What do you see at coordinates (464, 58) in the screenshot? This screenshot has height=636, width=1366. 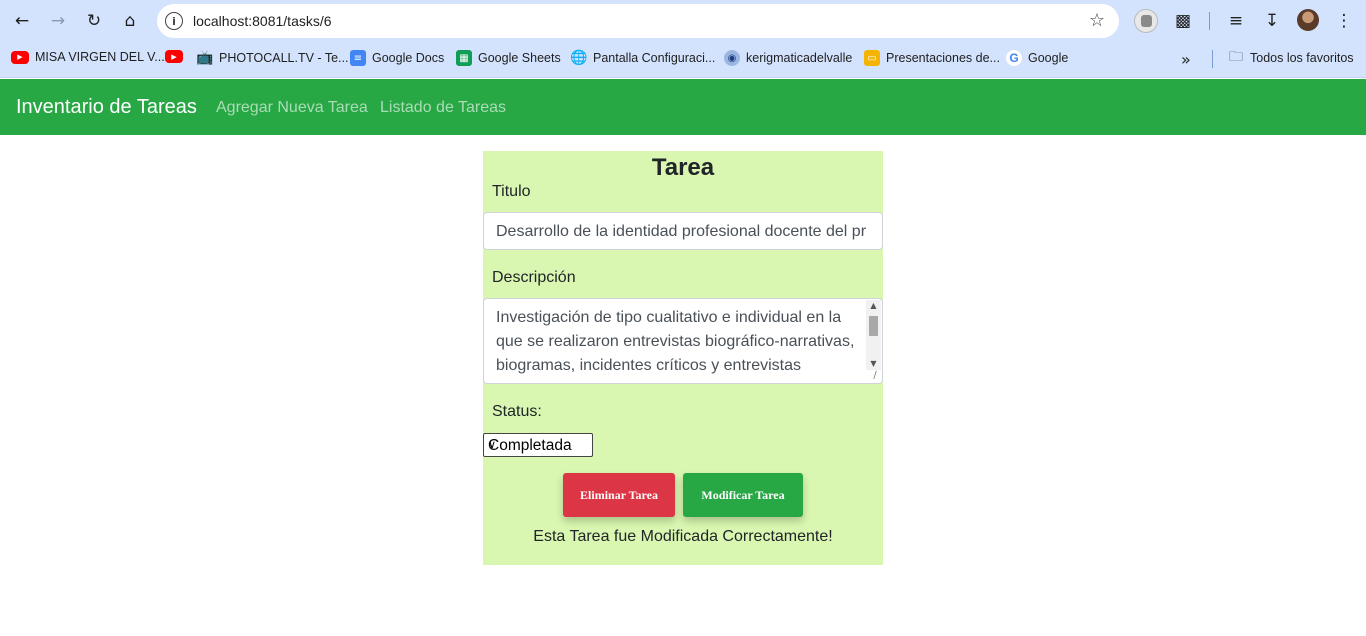 I see `sheets-icon: ▦` at bounding box center [464, 58].